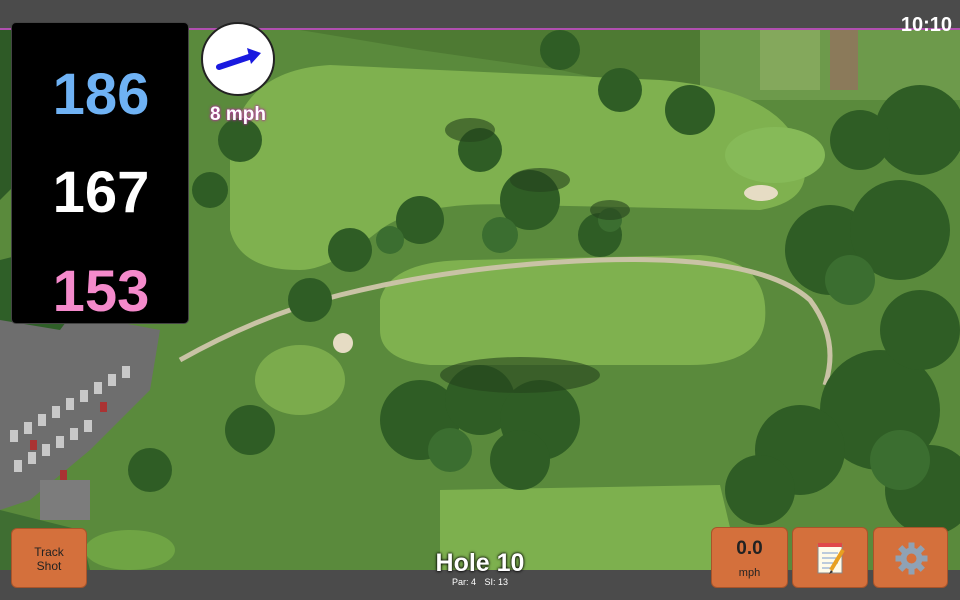 The width and height of the screenshot is (960, 600). Describe the element at coordinates (101, 291) in the screenshot. I see `front-distance: 153` at that location.